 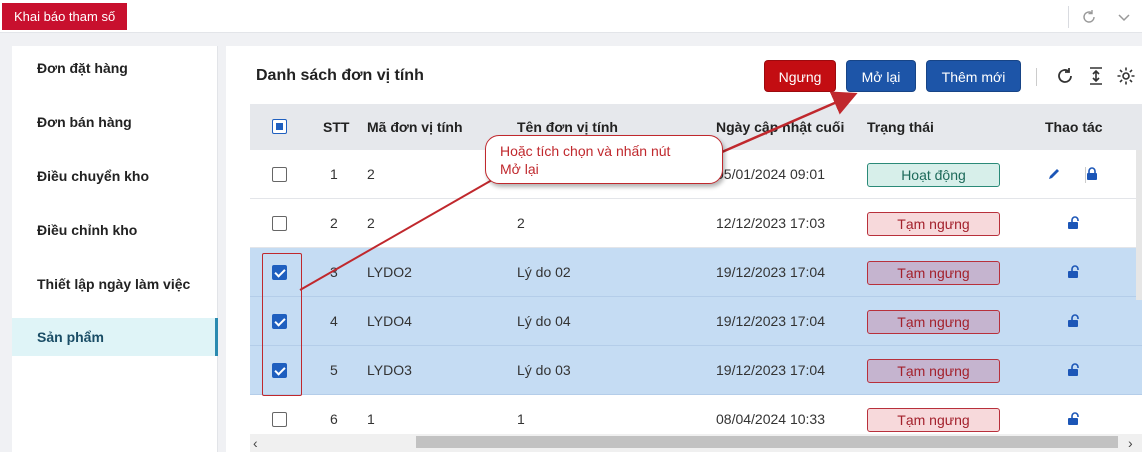 What do you see at coordinates (115, 284) in the screenshot?
I see `sidebar-item-thiet-lap-ngay-lam-viec: Thiết lập ngày làm việc` at bounding box center [115, 284].